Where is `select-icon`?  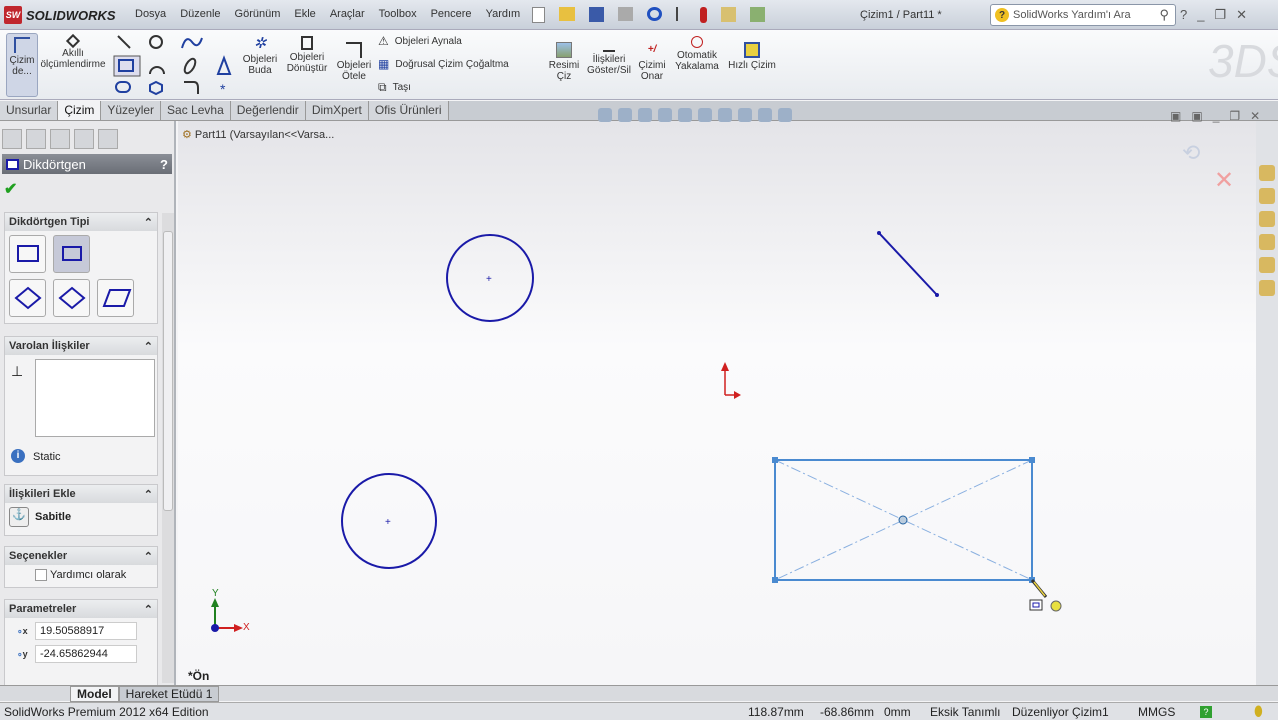
select-icon is located at coordinates (681, 14).